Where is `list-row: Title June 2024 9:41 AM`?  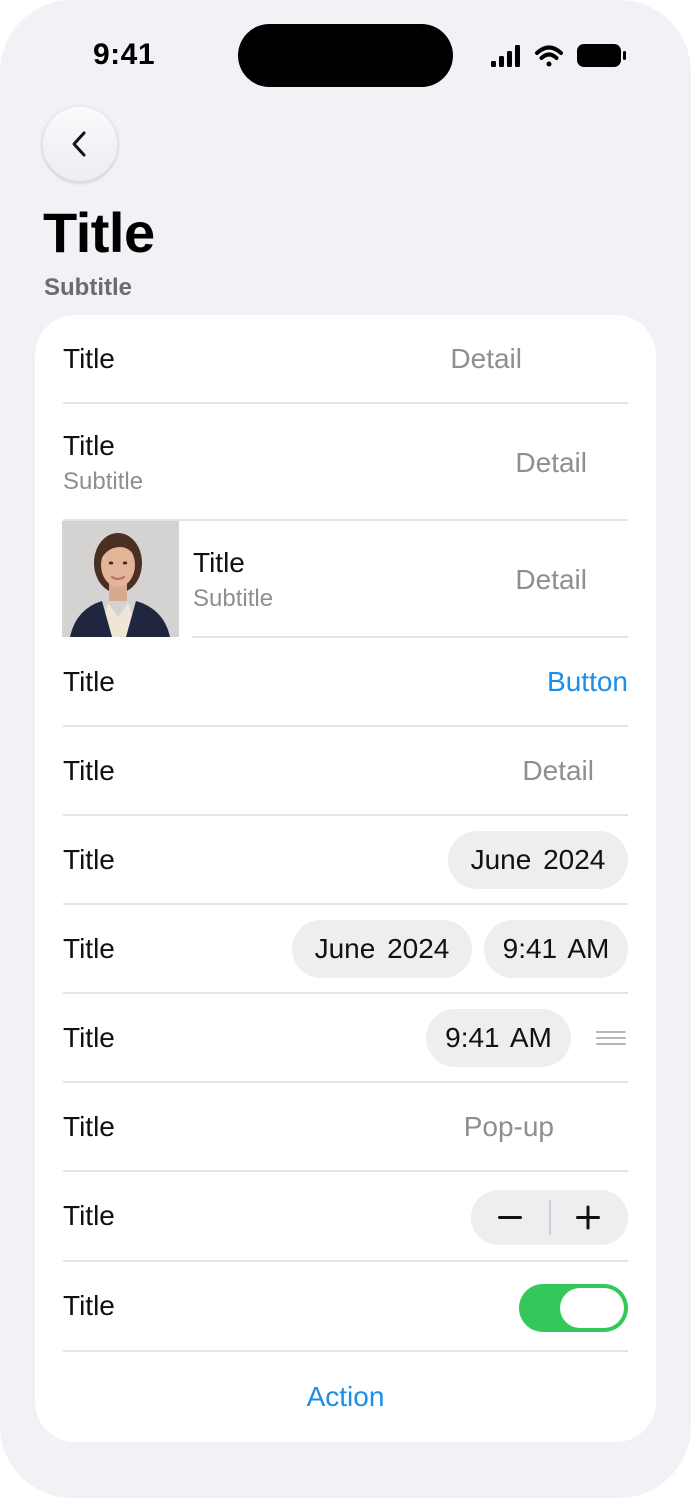
list-row: Title June 2024 9:41 AM is located at coordinates (345, 949).